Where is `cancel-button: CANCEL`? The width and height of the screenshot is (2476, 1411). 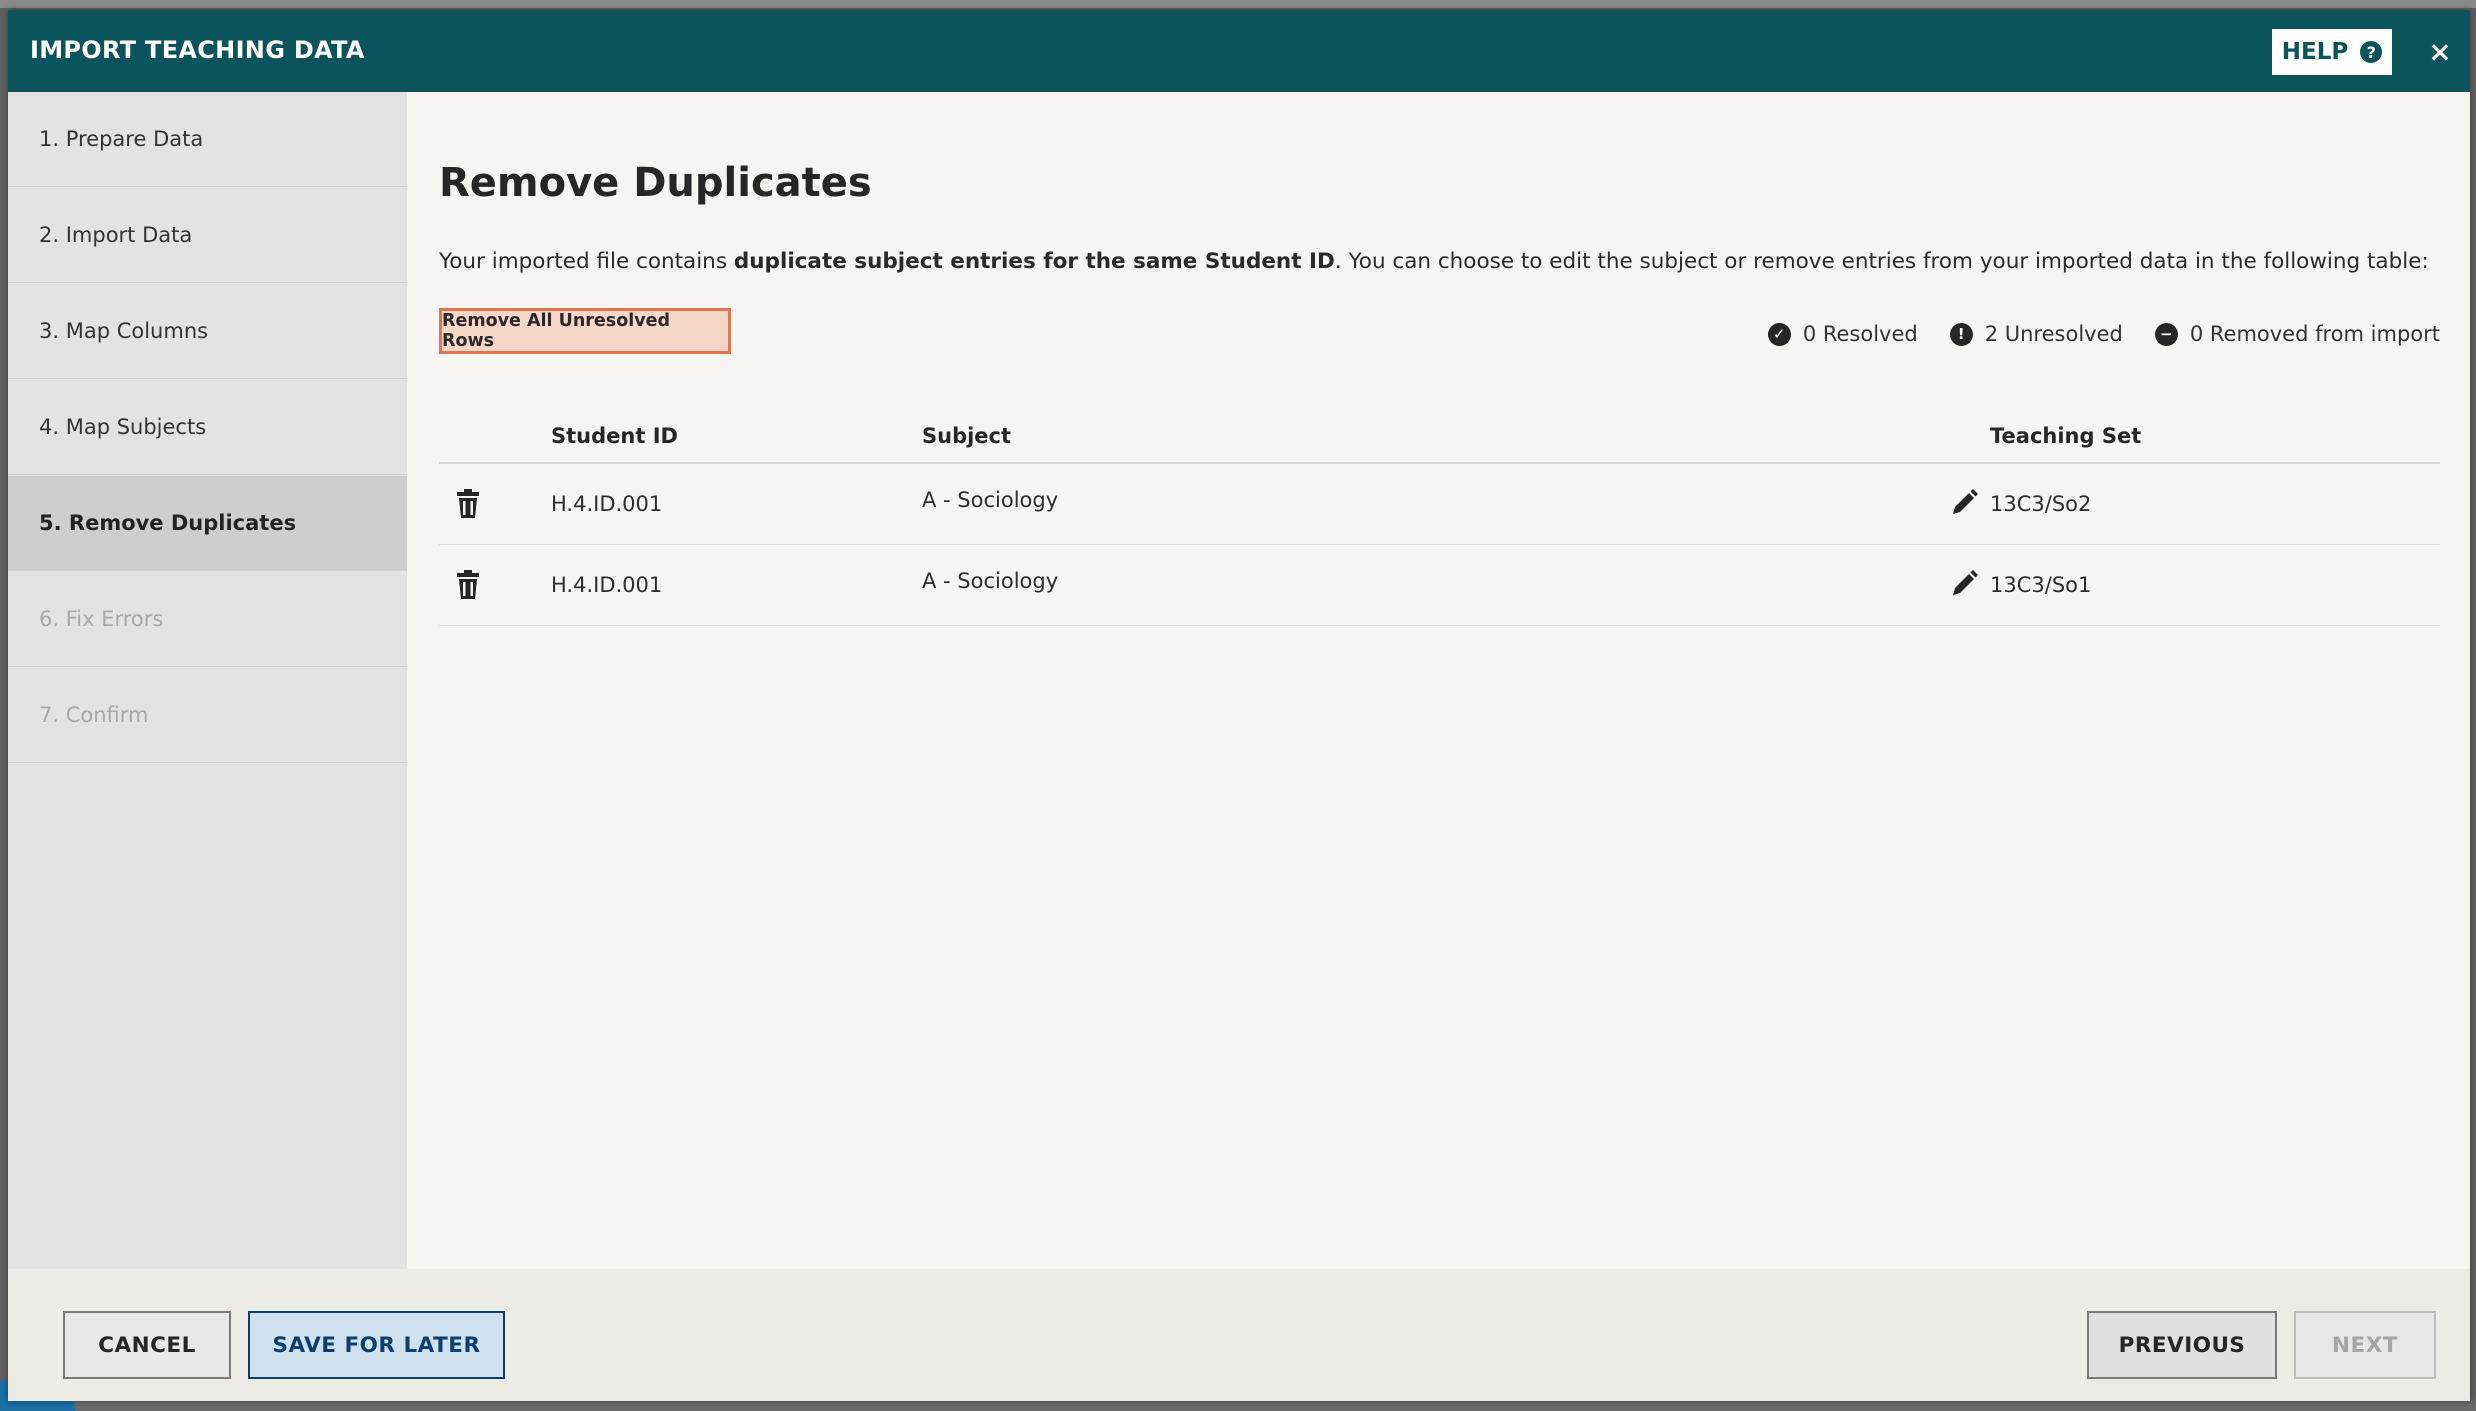
cancel-button: CANCEL is located at coordinates (147, 1345).